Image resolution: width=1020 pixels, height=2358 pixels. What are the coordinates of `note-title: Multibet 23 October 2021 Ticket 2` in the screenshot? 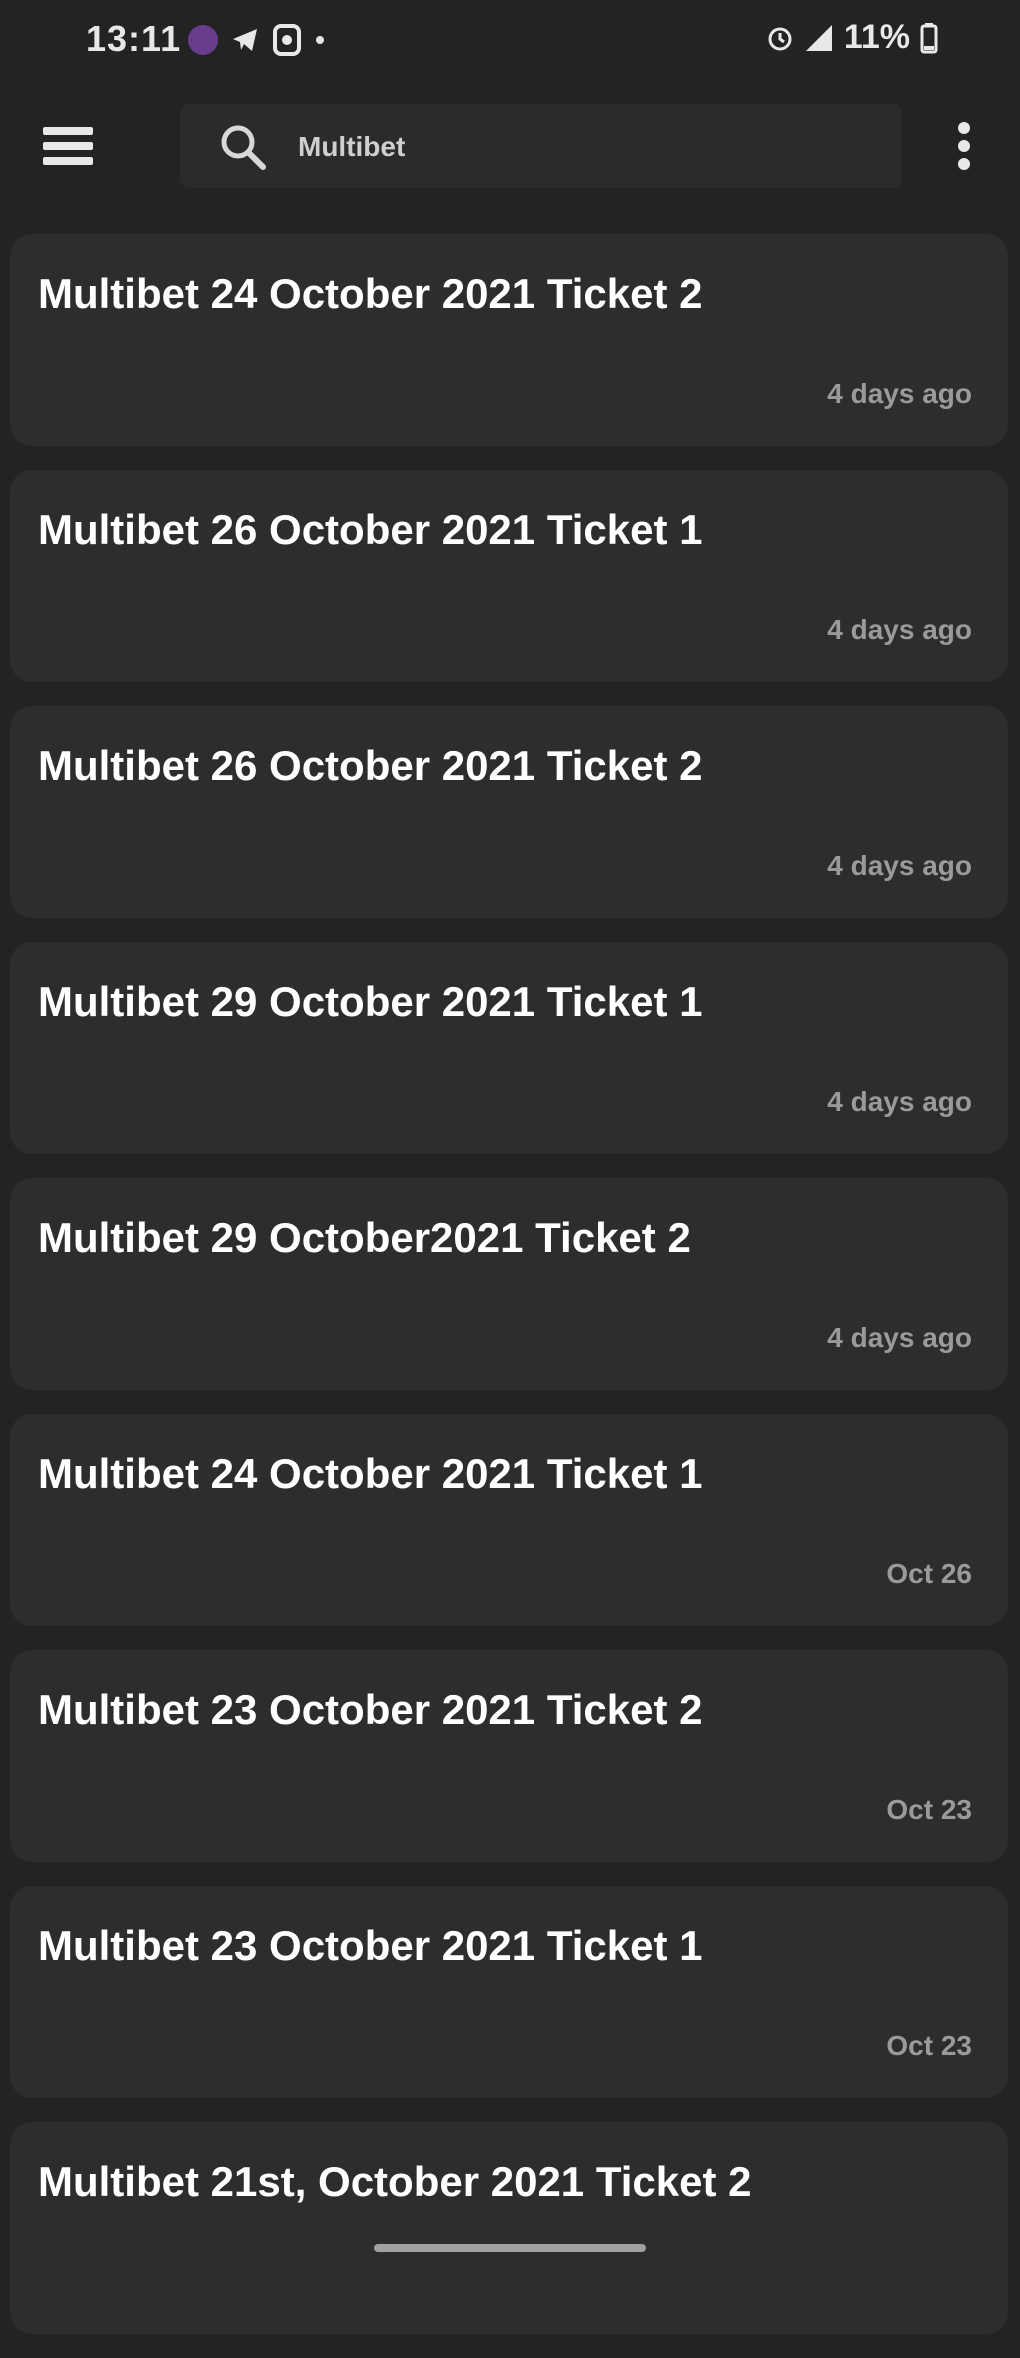 It's located at (370, 1709).